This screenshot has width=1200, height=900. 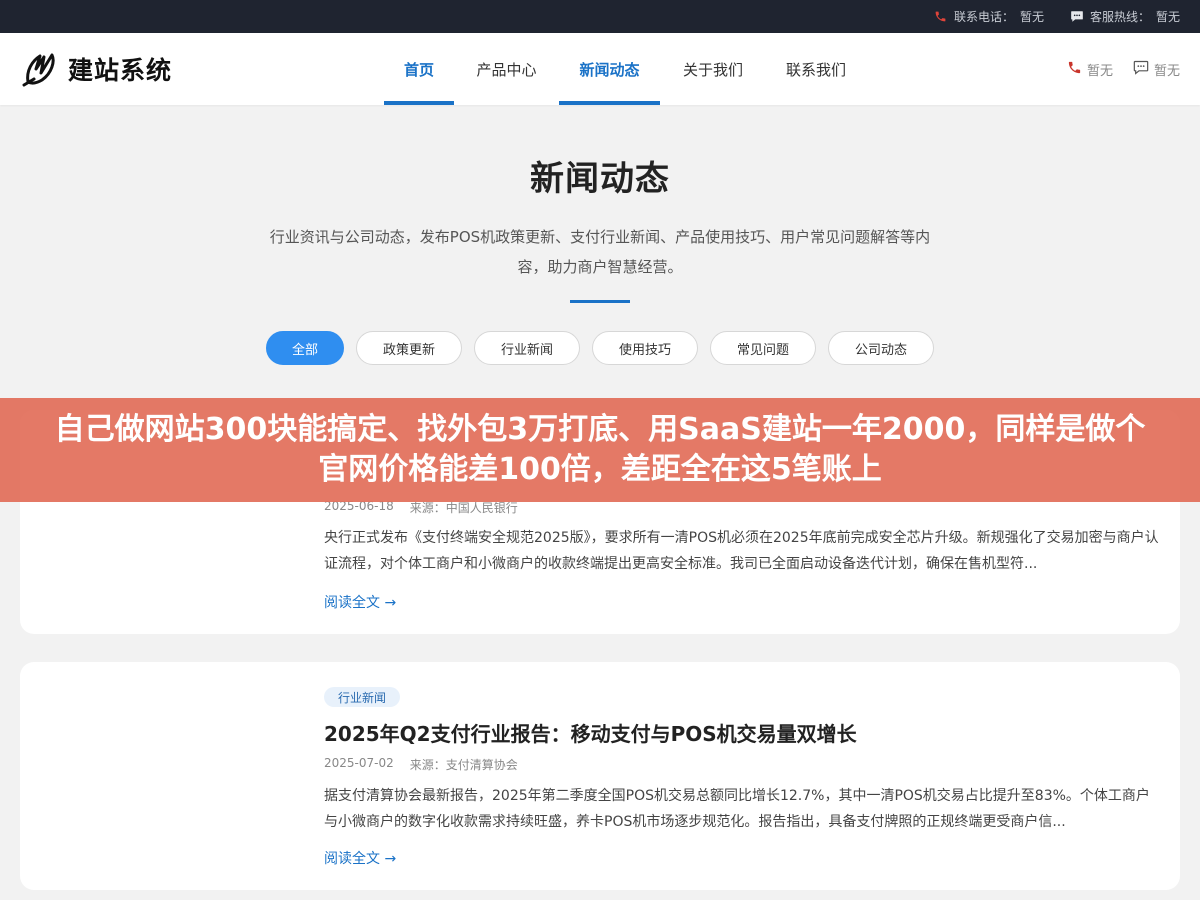 I want to click on logo: 建站系统, so click(x=97, y=69).